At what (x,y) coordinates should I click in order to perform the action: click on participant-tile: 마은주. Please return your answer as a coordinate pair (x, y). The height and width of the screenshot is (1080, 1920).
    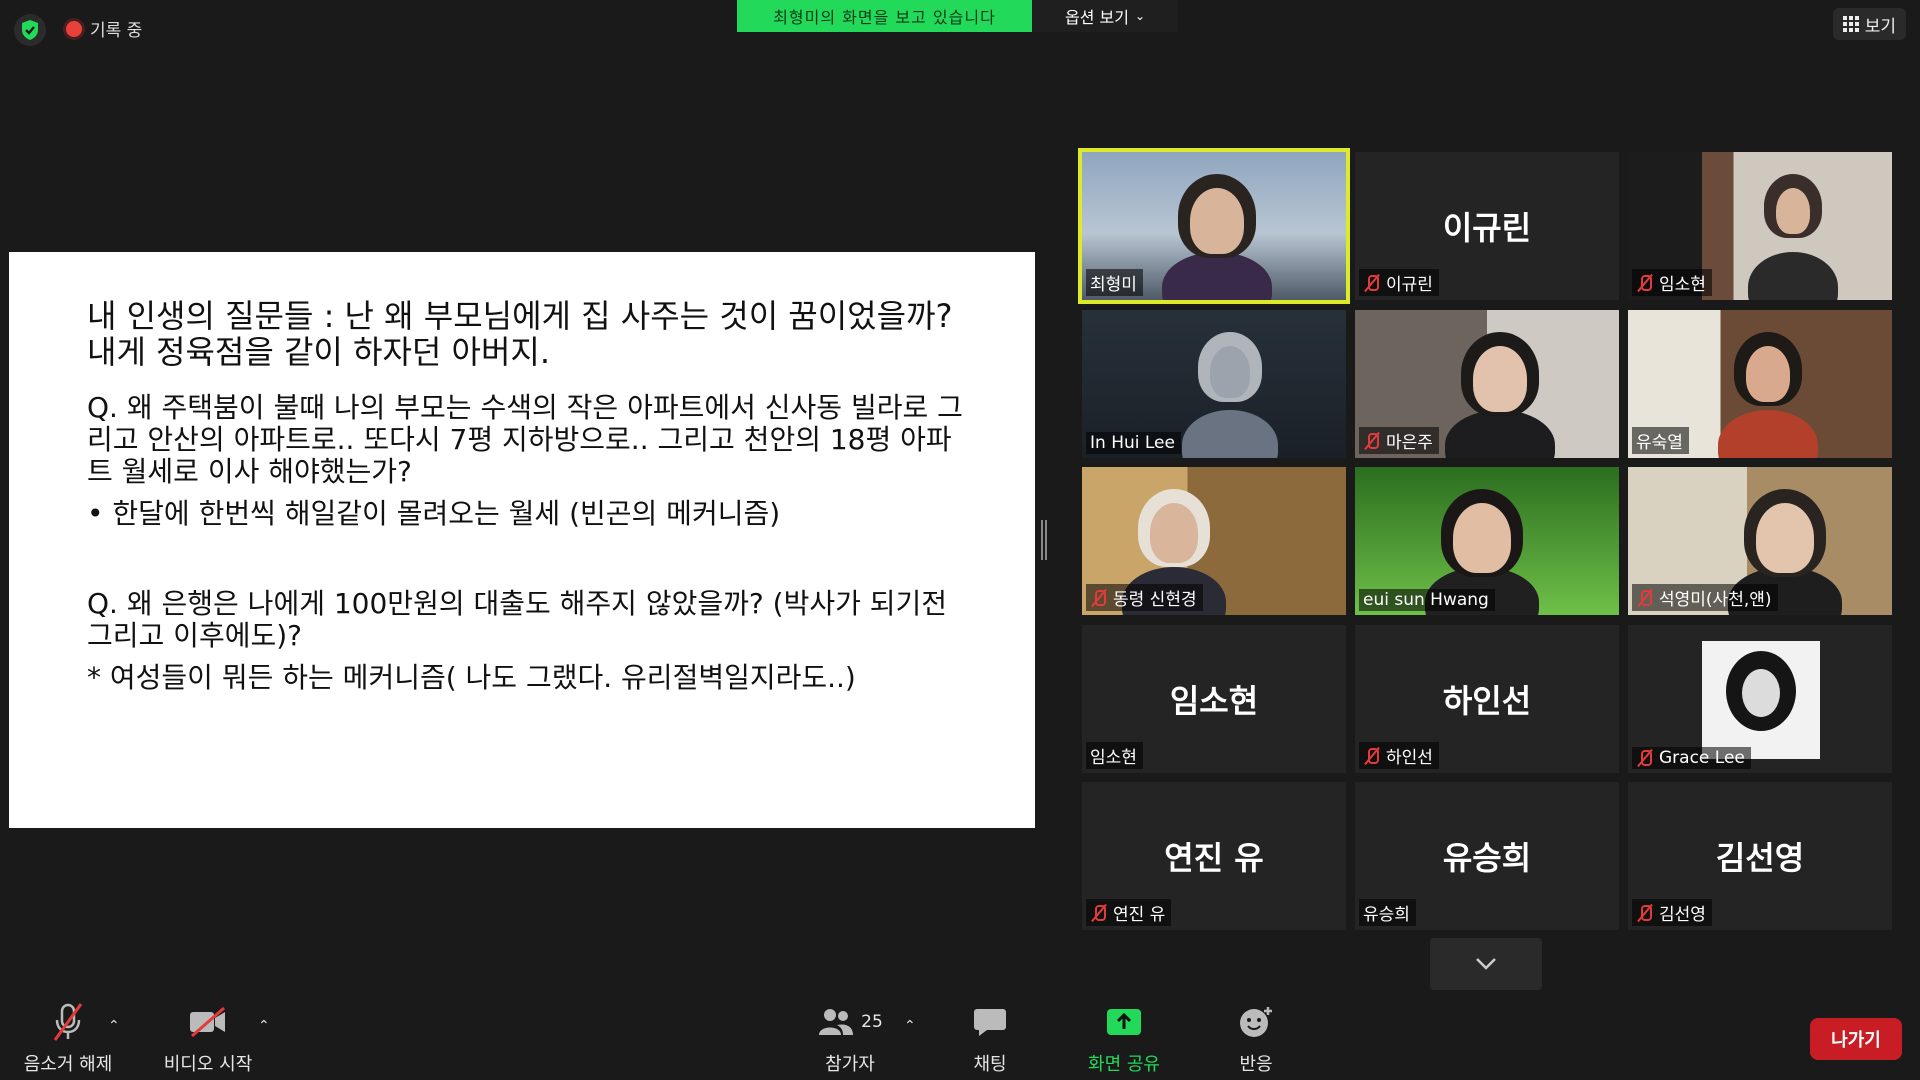
    Looking at the image, I should click on (1487, 384).